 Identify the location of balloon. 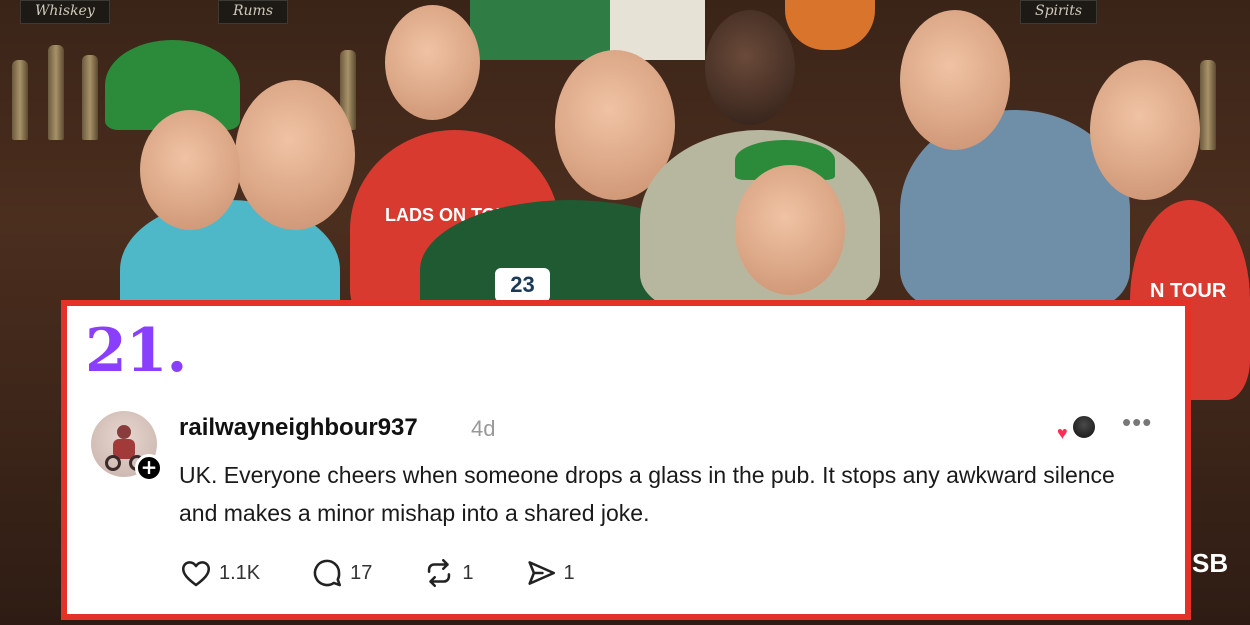
(830, 25).